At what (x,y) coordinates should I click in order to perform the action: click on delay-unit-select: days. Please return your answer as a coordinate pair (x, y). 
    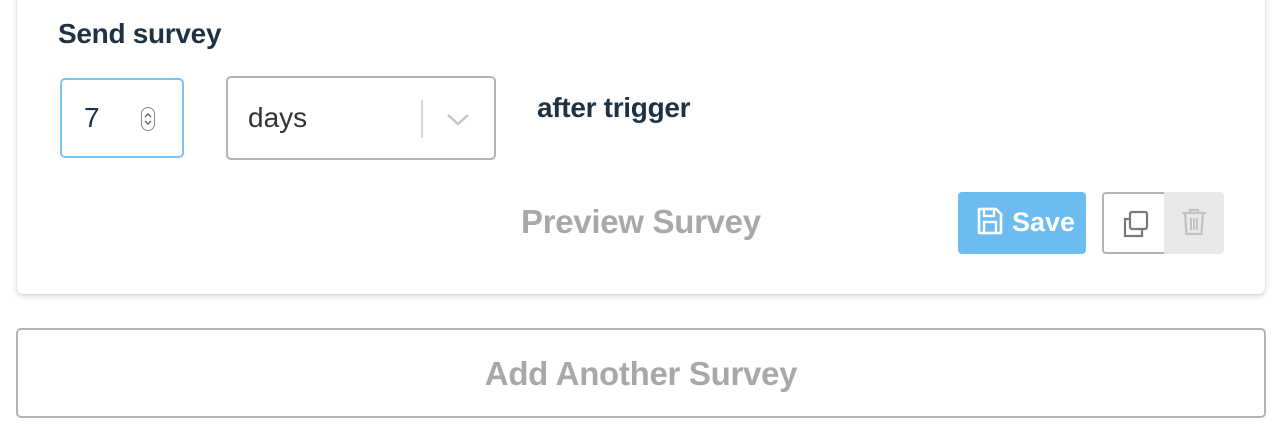
    Looking at the image, I should click on (361, 118).